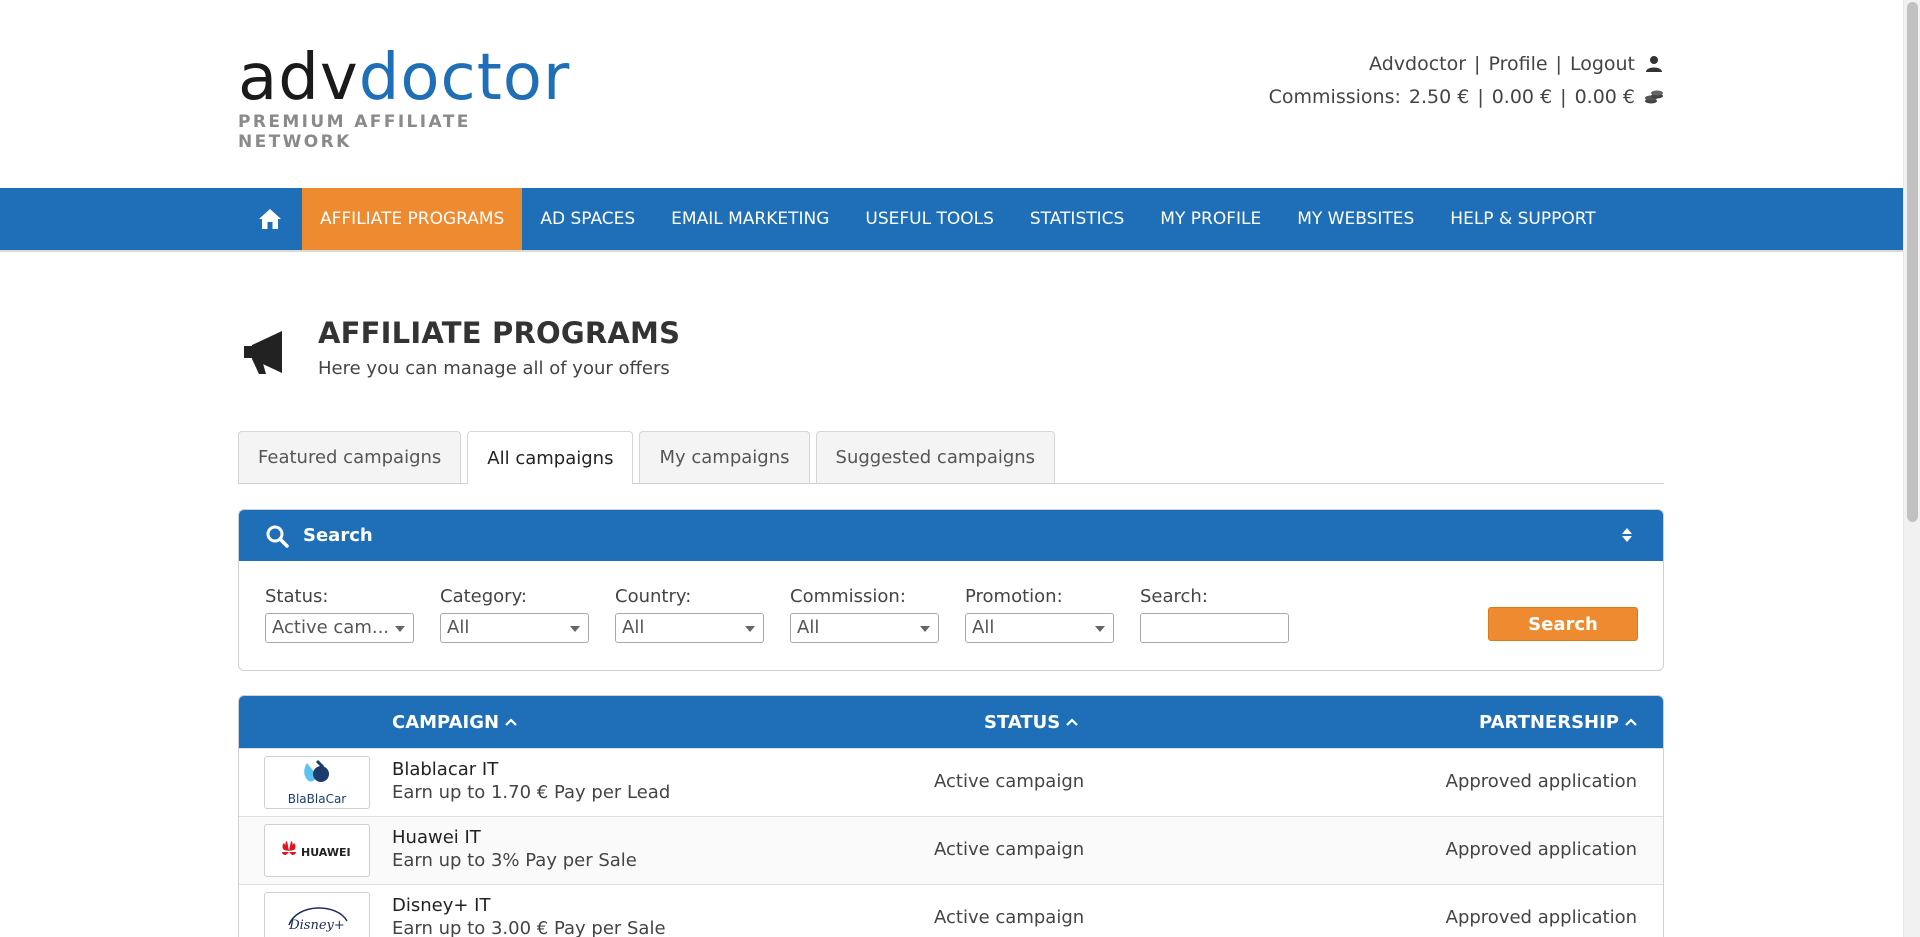 The width and height of the screenshot is (1920, 937). I want to click on campaign-name: Huawei IT, so click(436, 837).